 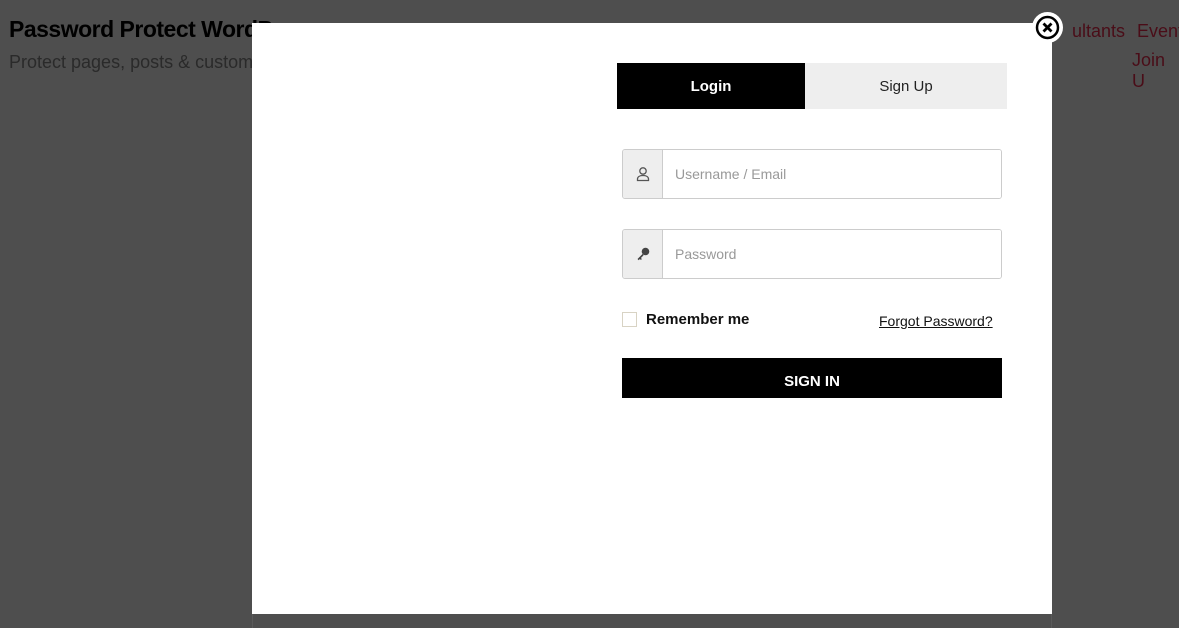 I want to click on close-circle-icon, so click(x=1047, y=27).